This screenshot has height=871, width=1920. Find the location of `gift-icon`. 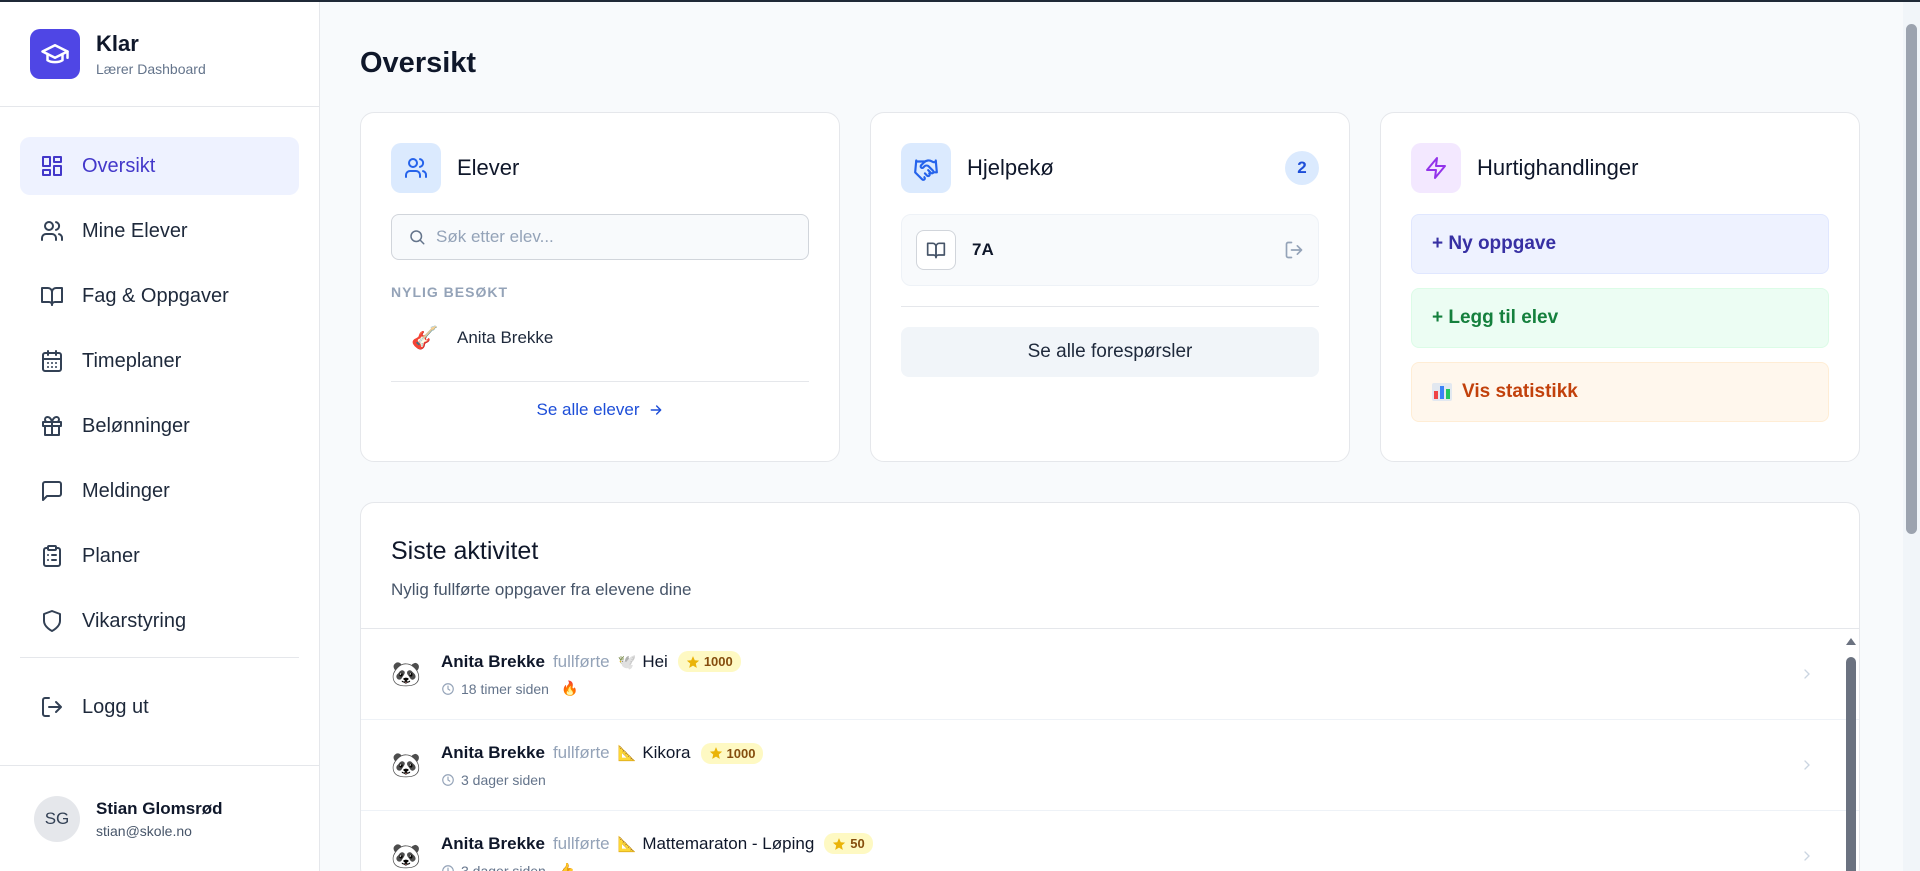

gift-icon is located at coordinates (52, 426).